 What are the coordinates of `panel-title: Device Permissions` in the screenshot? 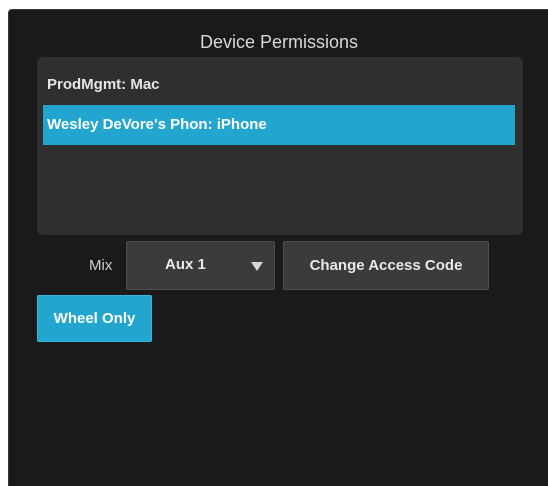 It's located at (279, 42).